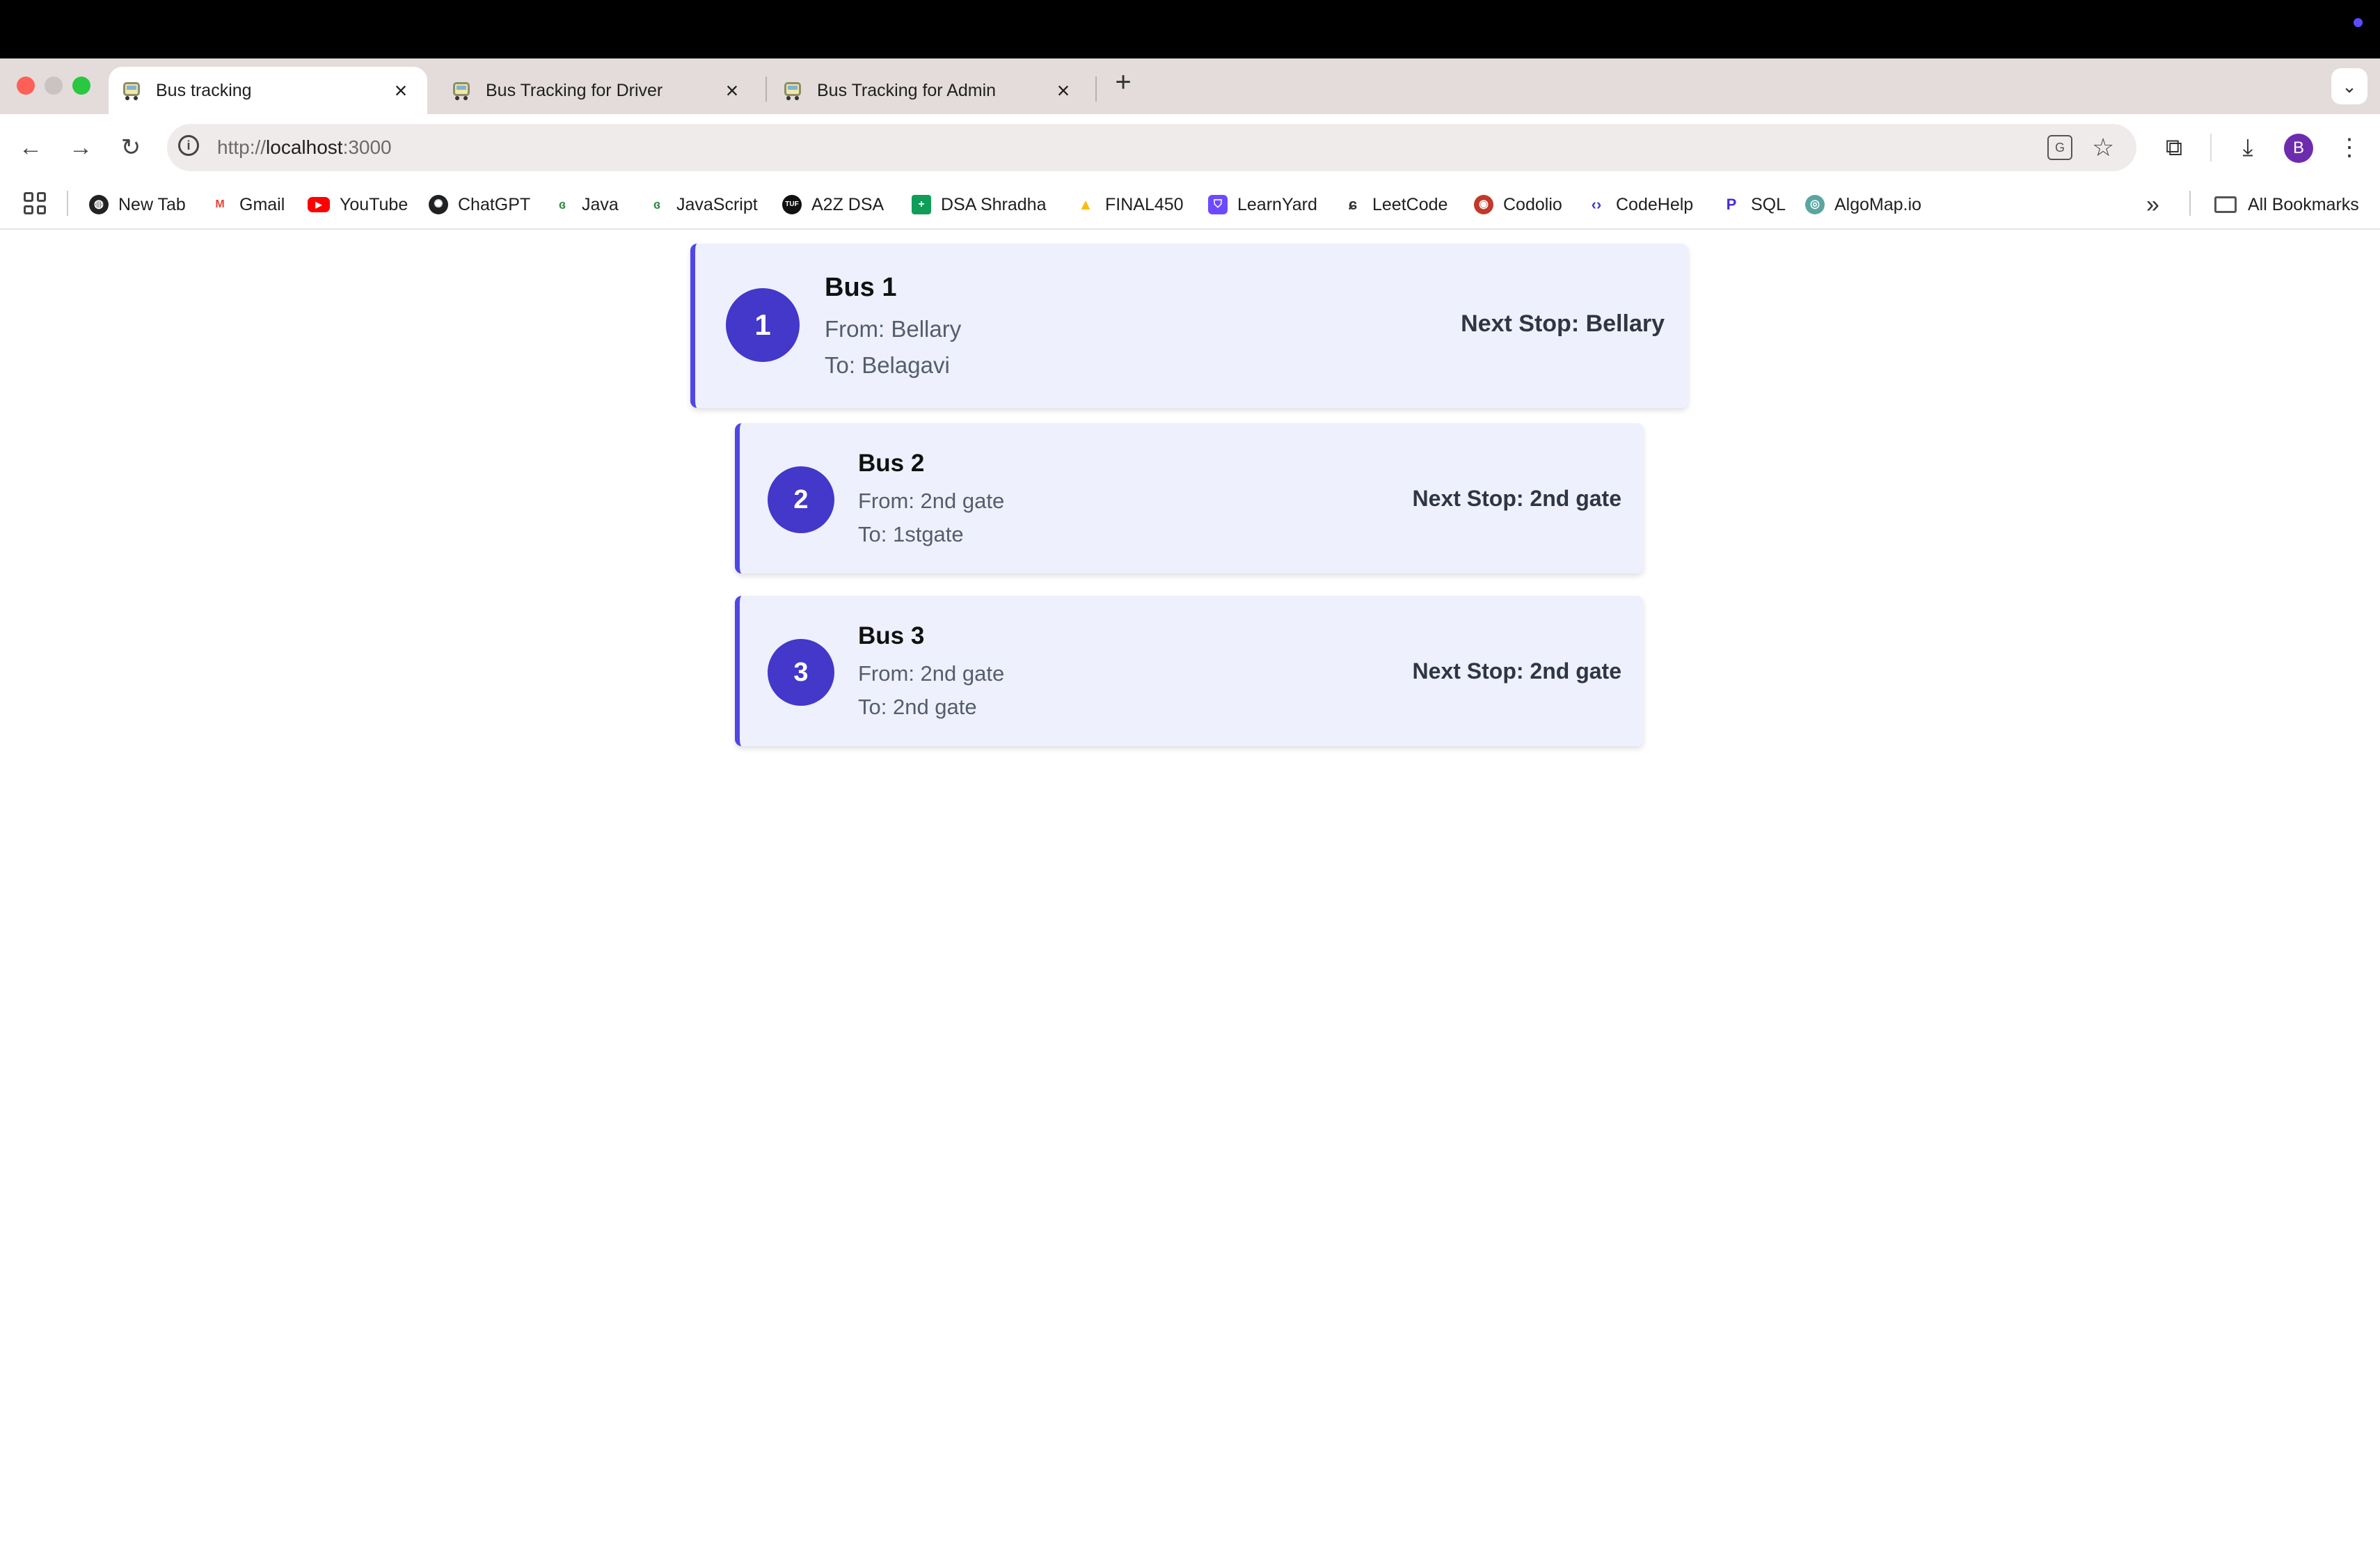 This screenshot has width=2380, height=1548. I want to click on bookmark-gmail: M Gmail, so click(247, 205).